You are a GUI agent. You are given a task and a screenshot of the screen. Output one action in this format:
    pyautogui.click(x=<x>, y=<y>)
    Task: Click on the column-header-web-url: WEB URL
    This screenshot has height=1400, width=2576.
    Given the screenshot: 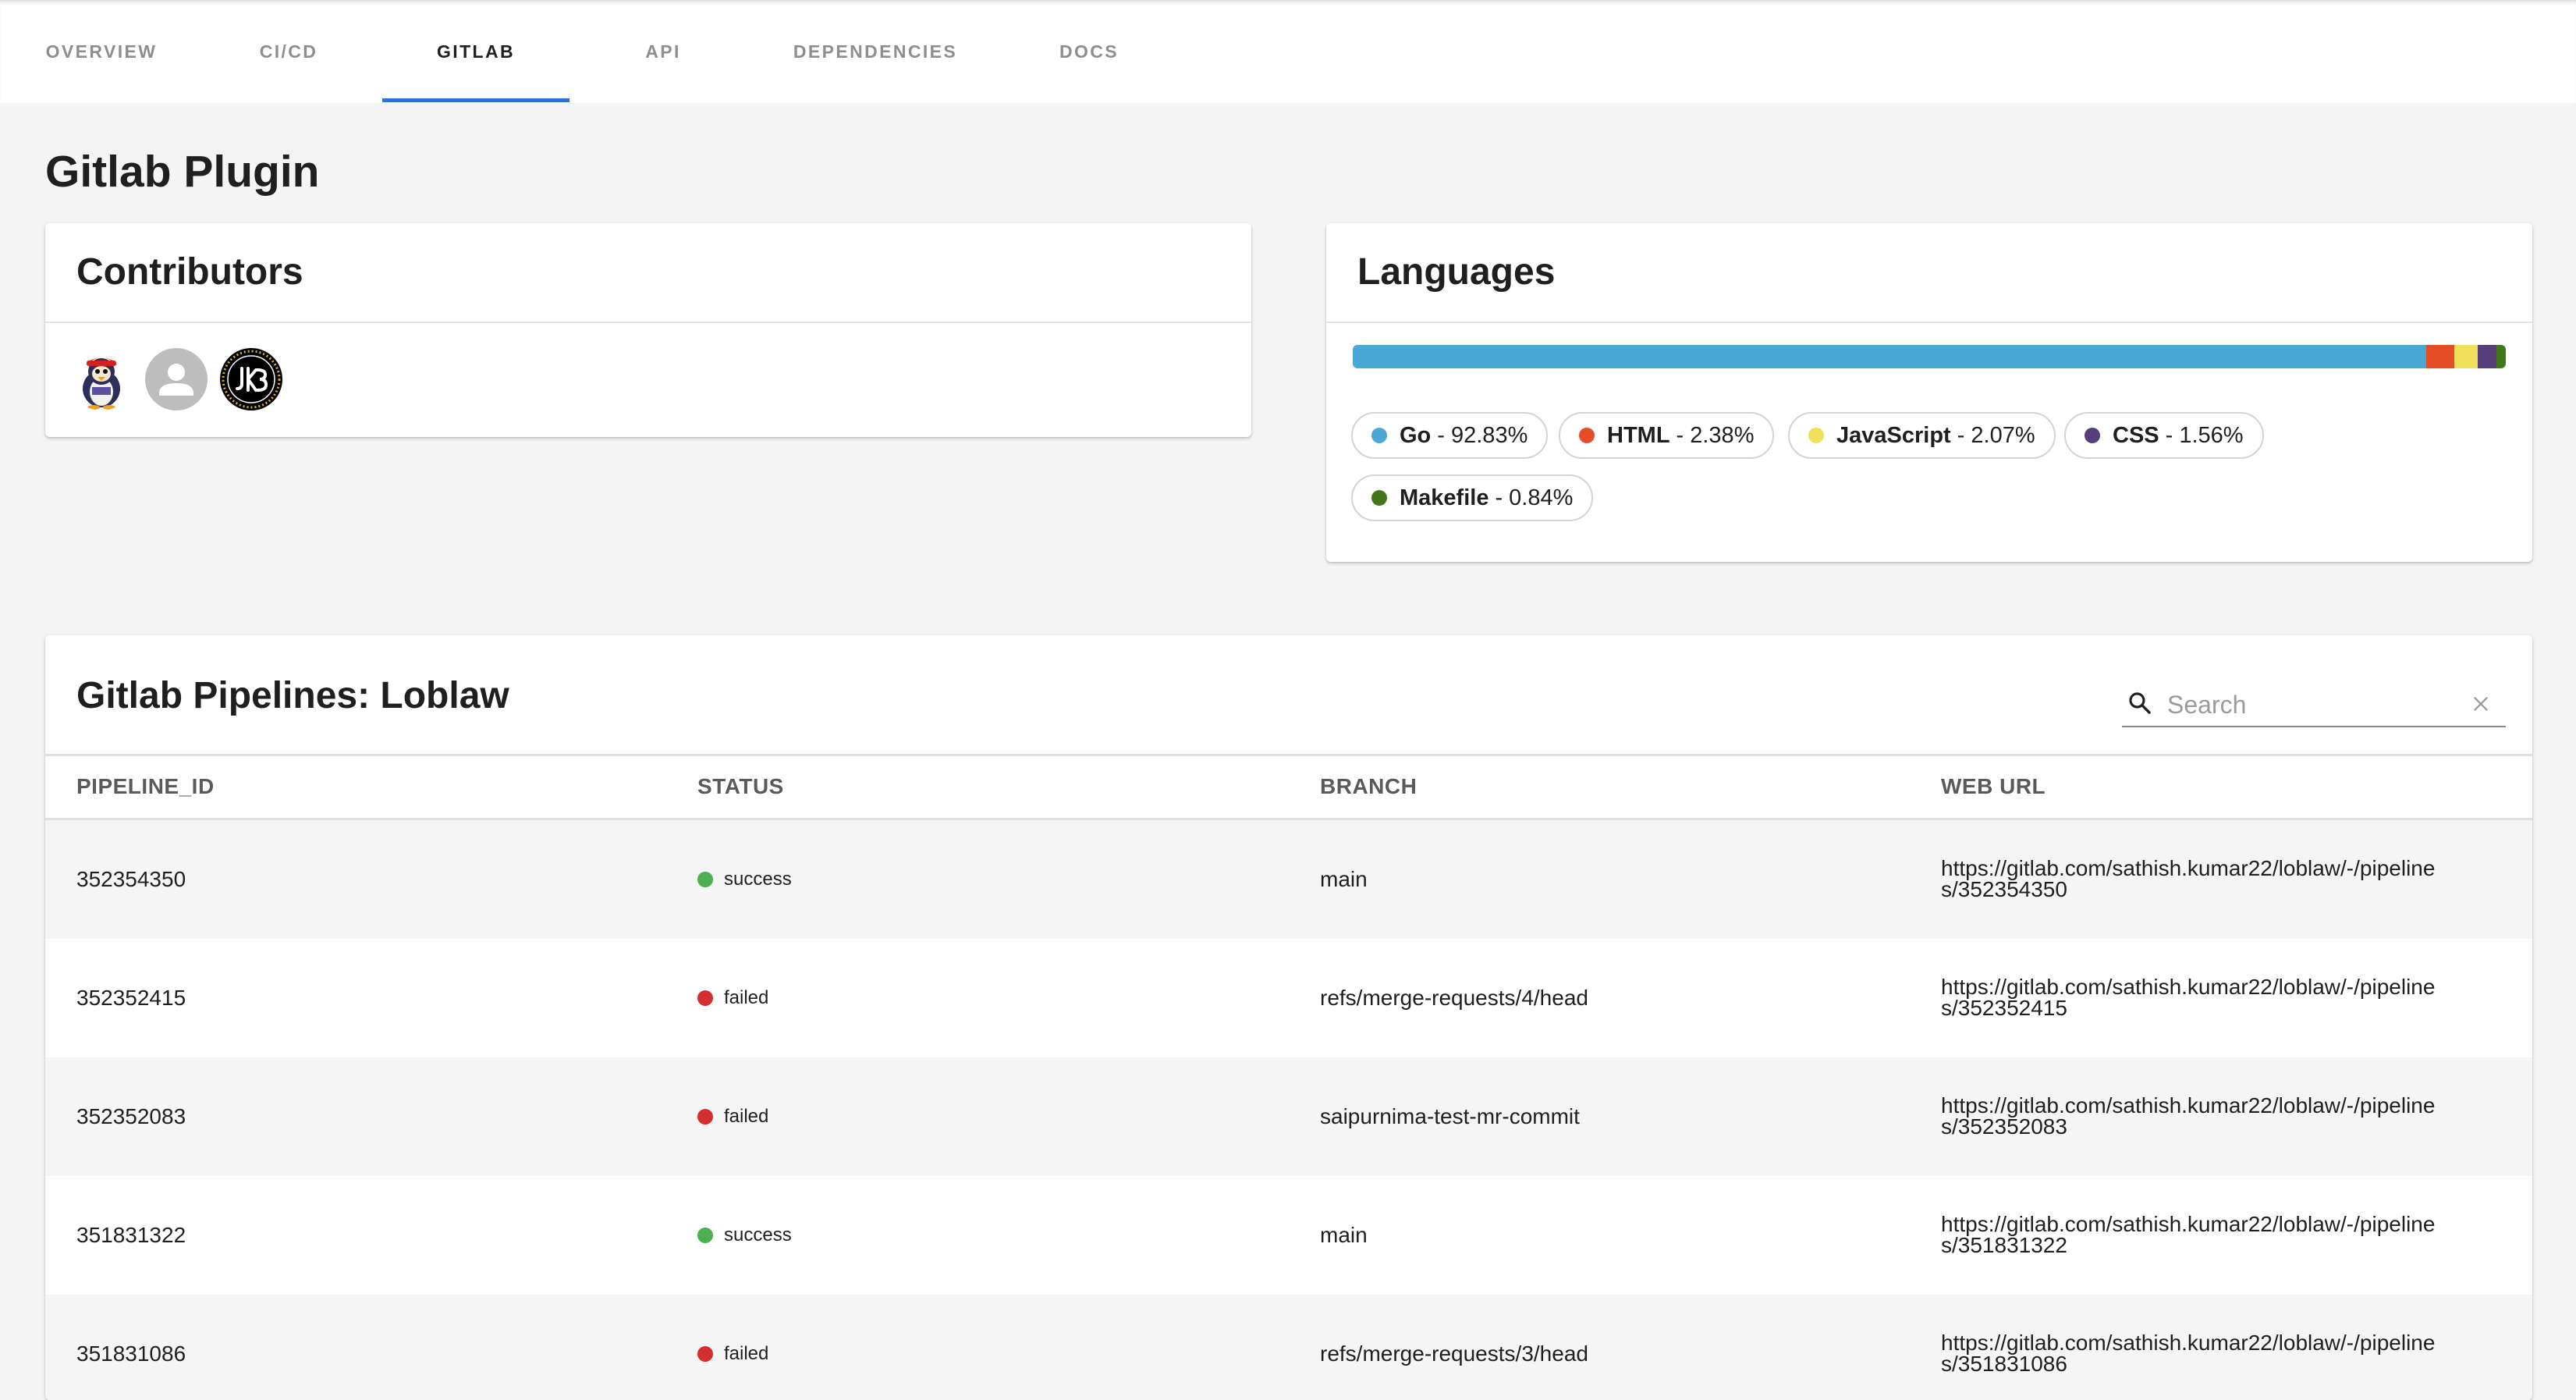 What is the action you would take?
    pyautogui.click(x=1993, y=786)
    